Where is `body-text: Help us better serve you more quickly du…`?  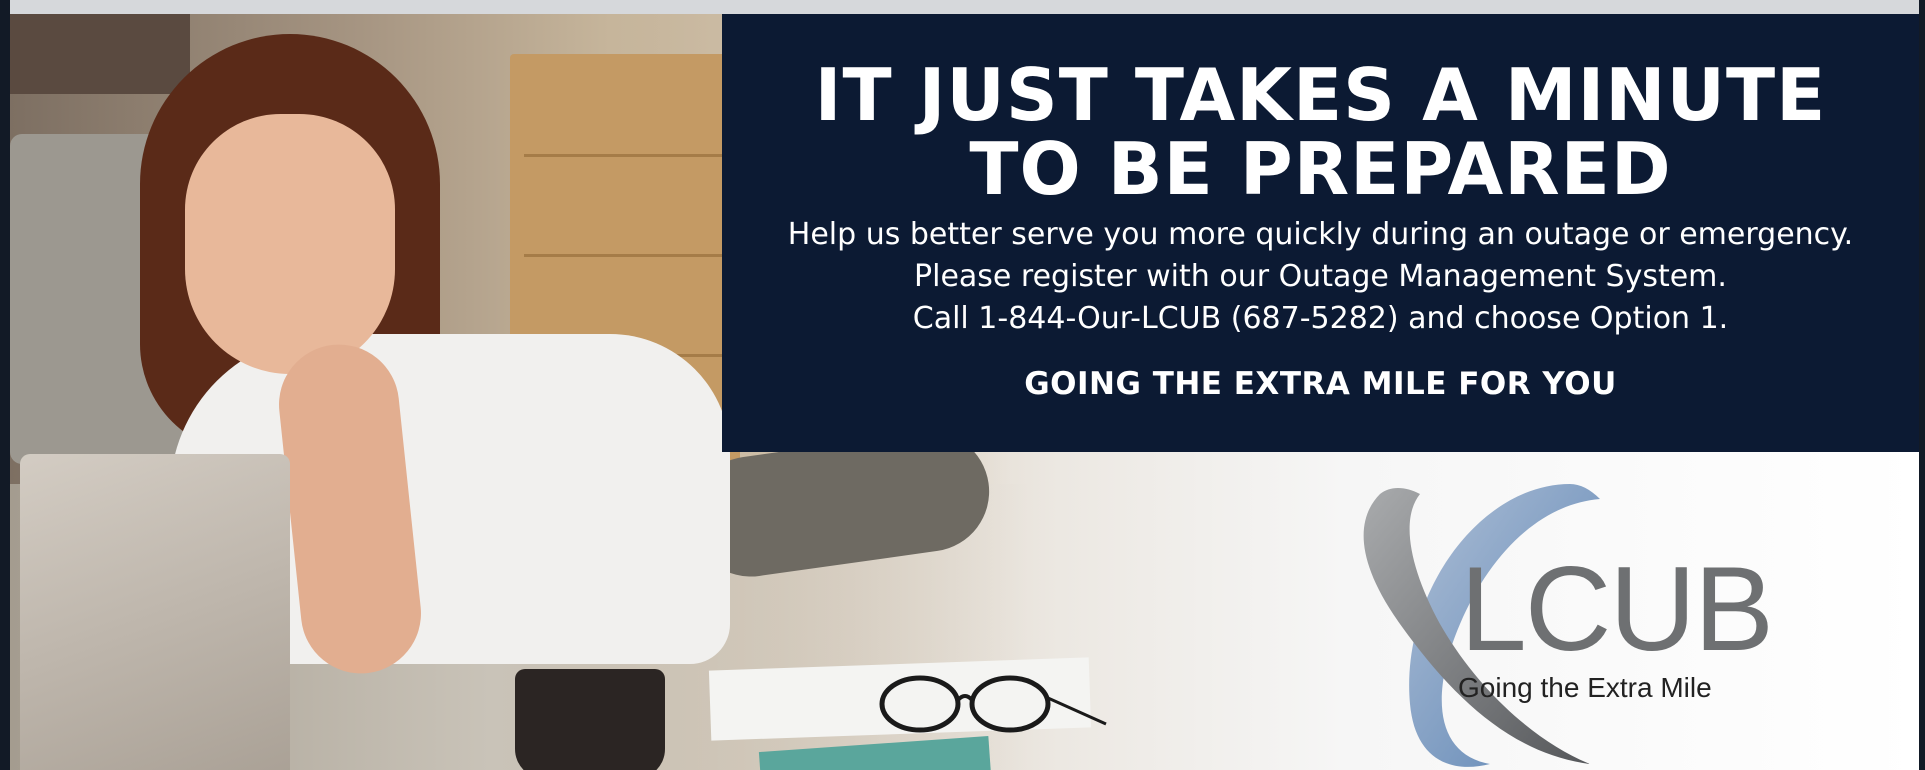
body-text: Help us better serve you more quickly du… is located at coordinates (1320, 277).